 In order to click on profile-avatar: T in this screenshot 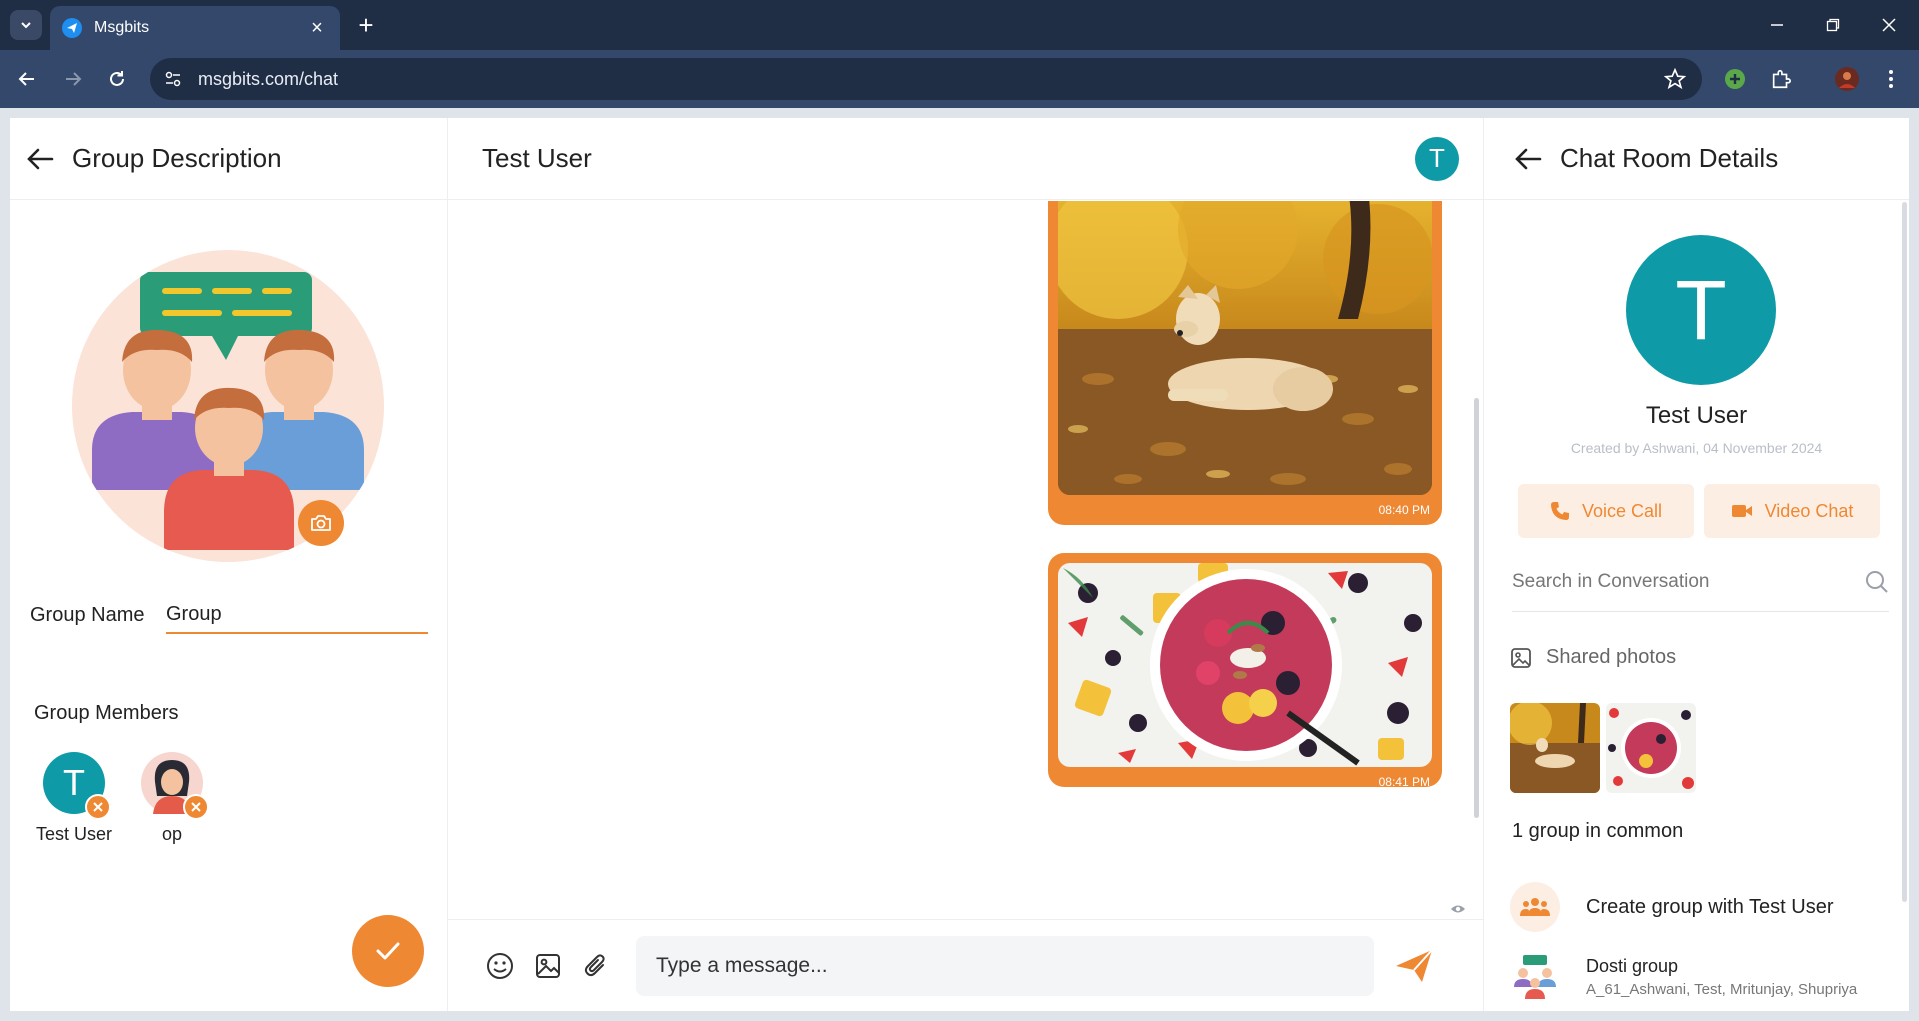, I will do `click(1701, 310)`.